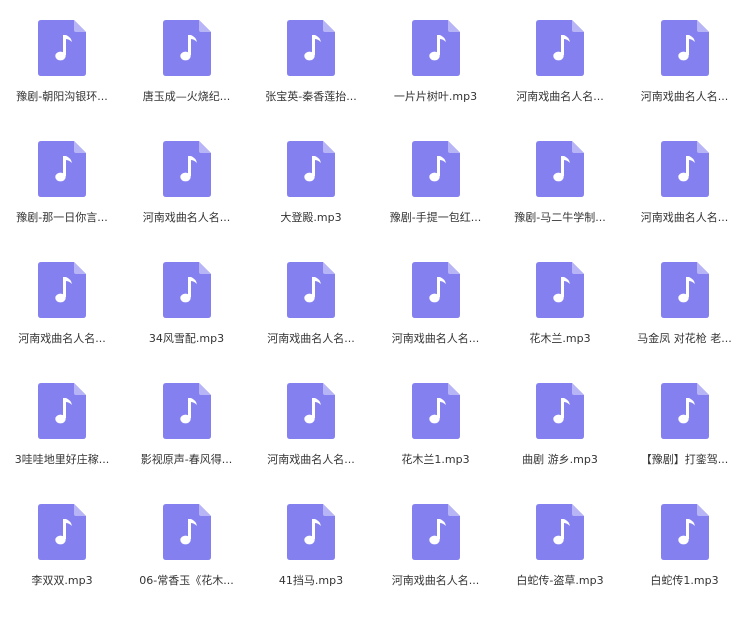  What do you see at coordinates (311, 217) in the screenshot?
I see `file-name: 大登殿.mp3` at bounding box center [311, 217].